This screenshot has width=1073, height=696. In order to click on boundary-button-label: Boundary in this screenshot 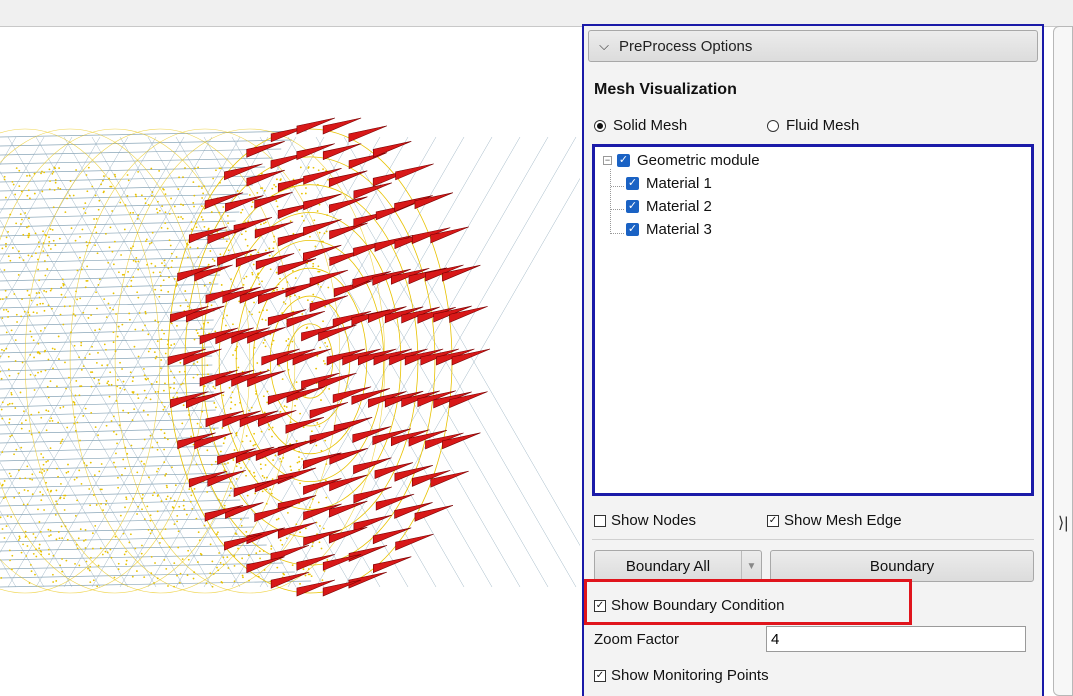, I will do `click(902, 566)`.